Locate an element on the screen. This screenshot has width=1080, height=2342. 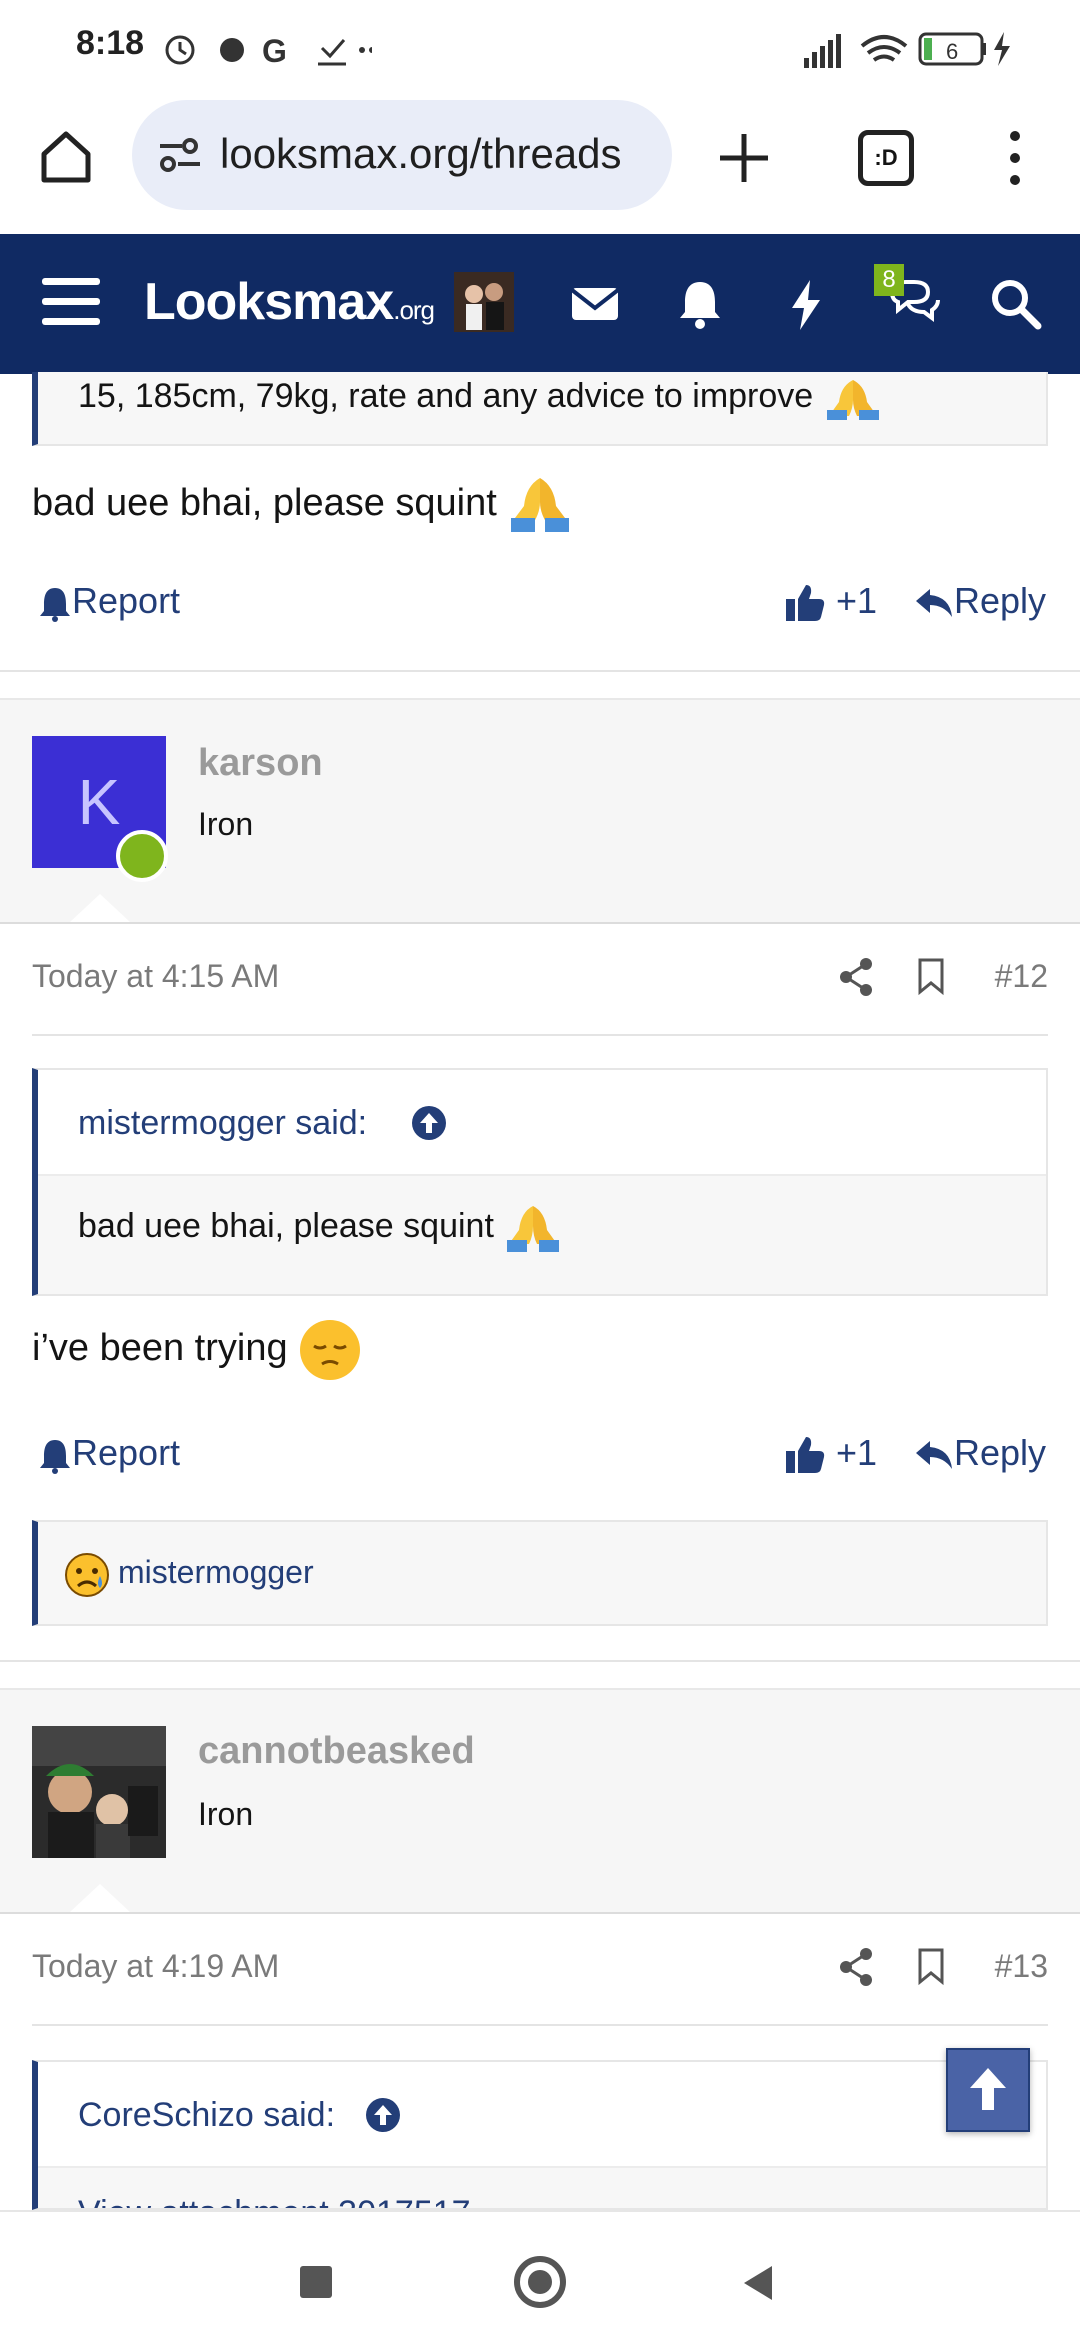
pensive-face-emoji is located at coordinates (330, 1350).